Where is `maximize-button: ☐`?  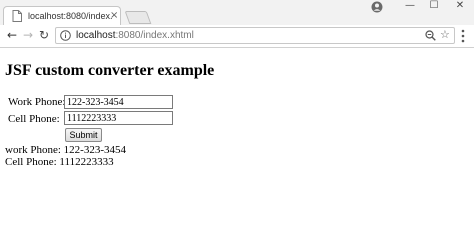
maximize-button: ☐ is located at coordinates (434, 7).